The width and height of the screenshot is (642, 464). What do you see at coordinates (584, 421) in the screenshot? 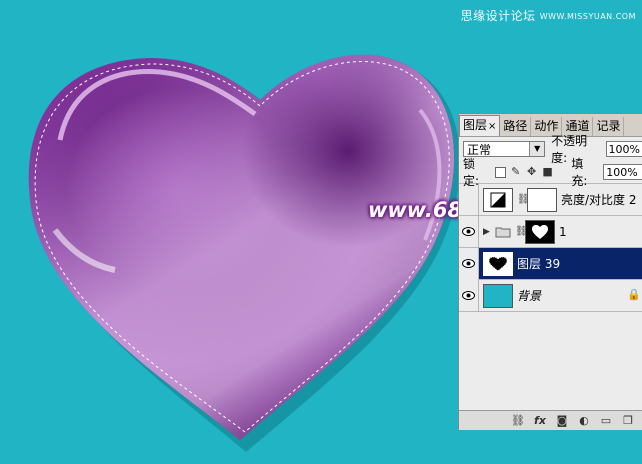
I see `adjustment-icon: ◐` at bounding box center [584, 421].